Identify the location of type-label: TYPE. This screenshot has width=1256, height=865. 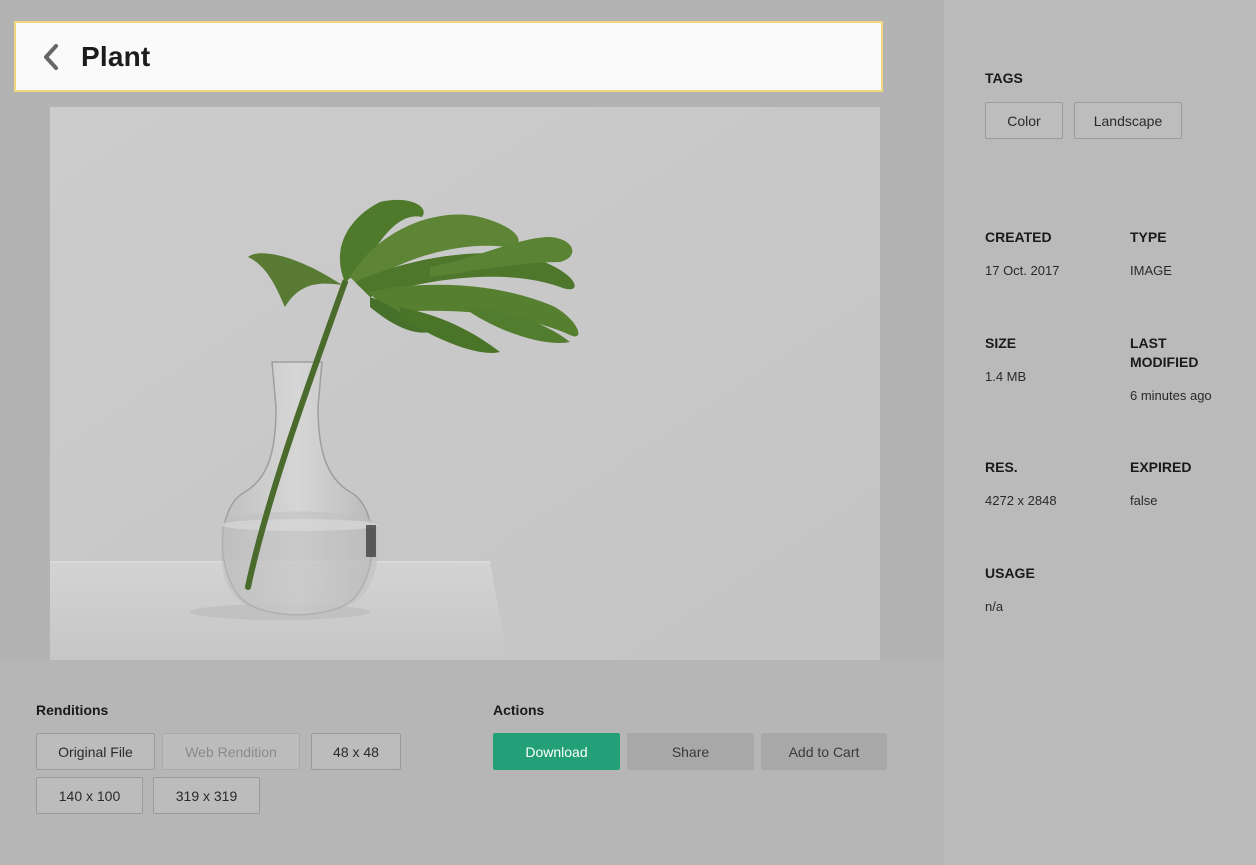
(1148, 237).